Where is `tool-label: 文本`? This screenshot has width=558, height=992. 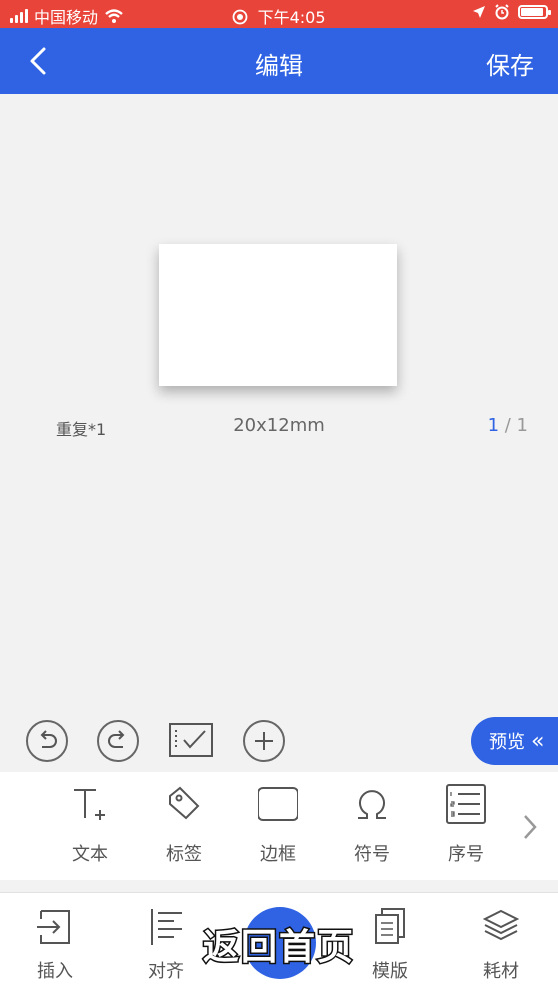 tool-label: 文本 is located at coordinates (90, 854).